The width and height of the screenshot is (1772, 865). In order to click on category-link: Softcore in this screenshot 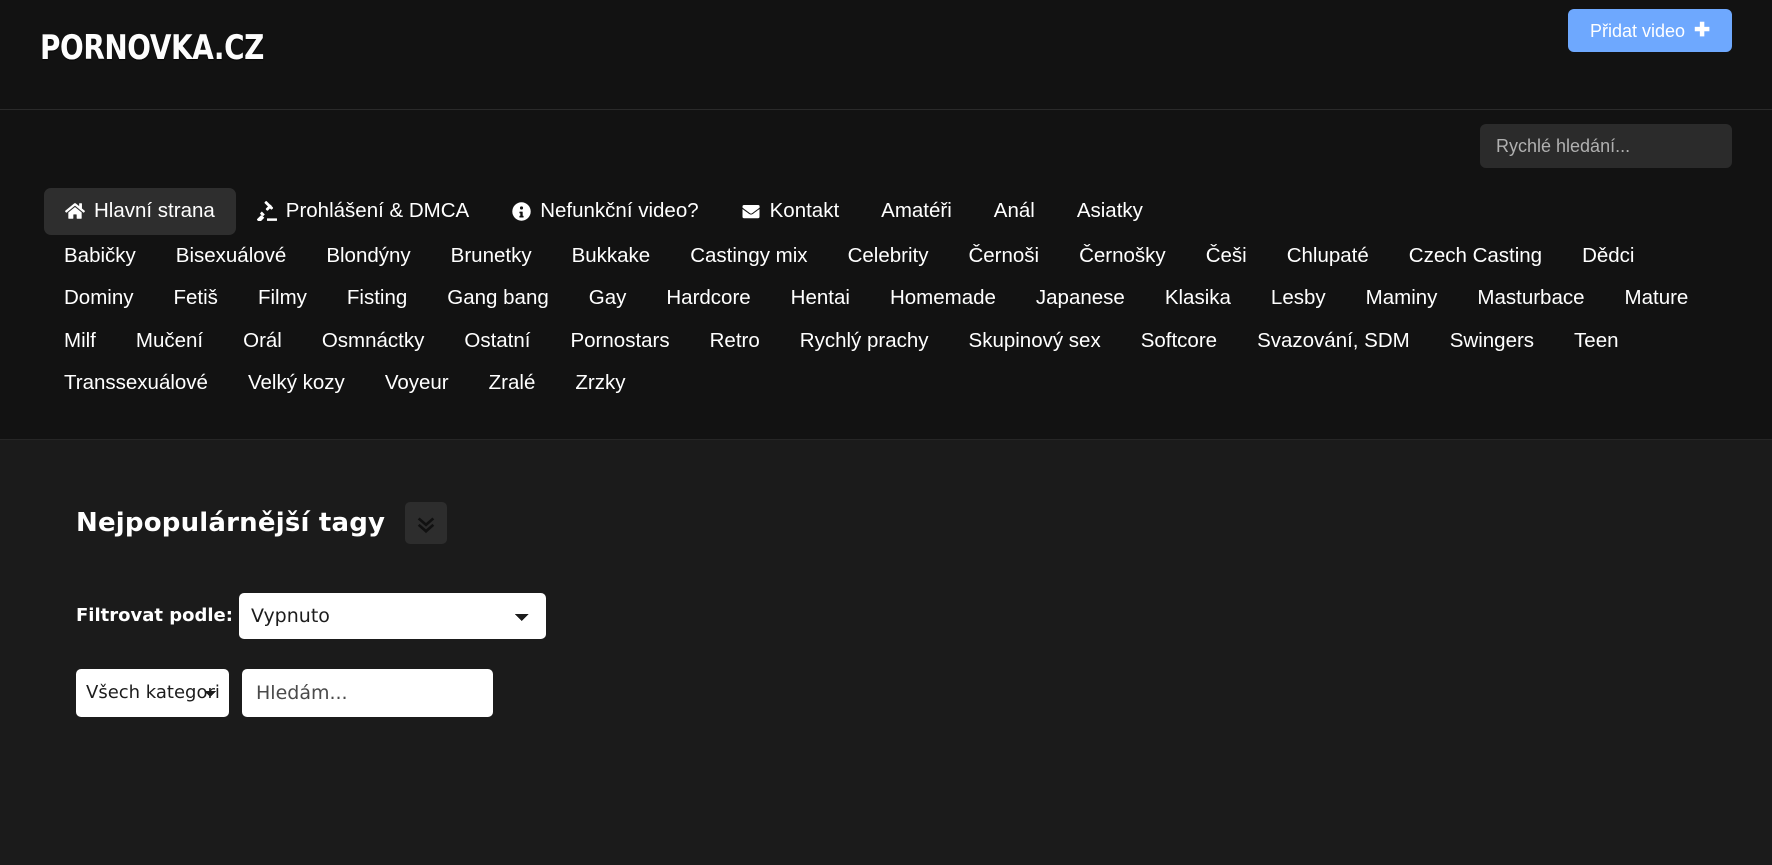, I will do `click(1179, 341)`.